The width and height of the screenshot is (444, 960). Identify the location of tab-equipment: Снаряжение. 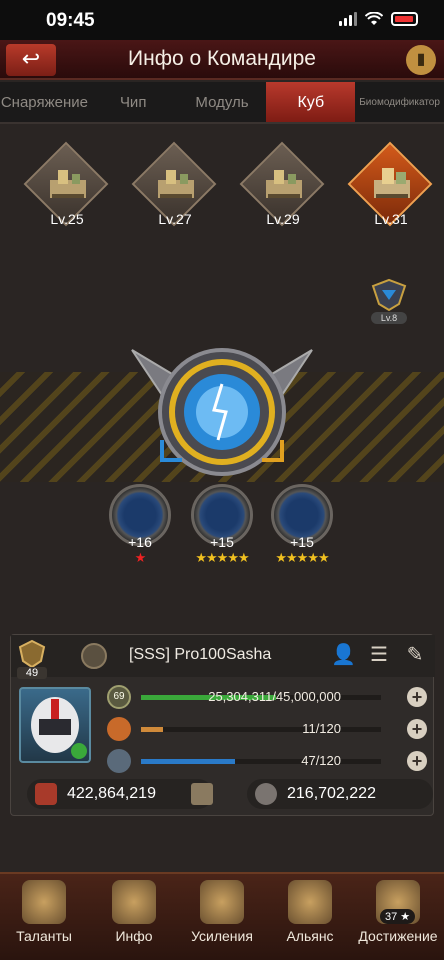
(44, 102).